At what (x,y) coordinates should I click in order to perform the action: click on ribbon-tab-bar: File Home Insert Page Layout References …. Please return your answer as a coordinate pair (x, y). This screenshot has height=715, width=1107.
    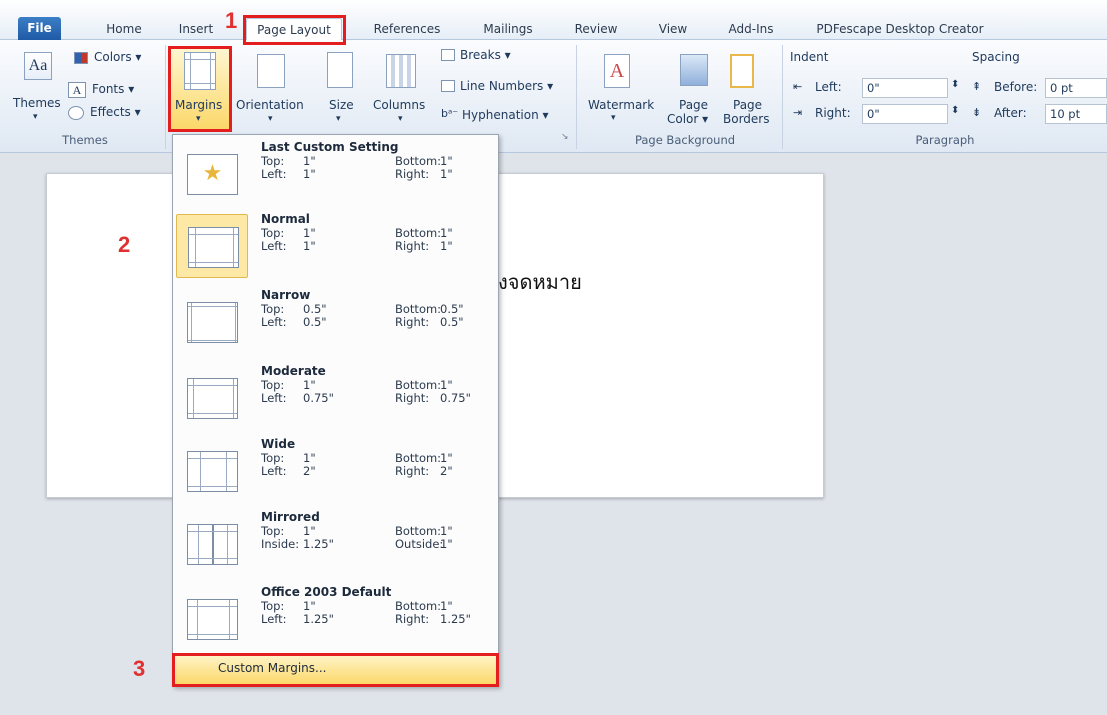
    Looking at the image, I should click on (553, 20).